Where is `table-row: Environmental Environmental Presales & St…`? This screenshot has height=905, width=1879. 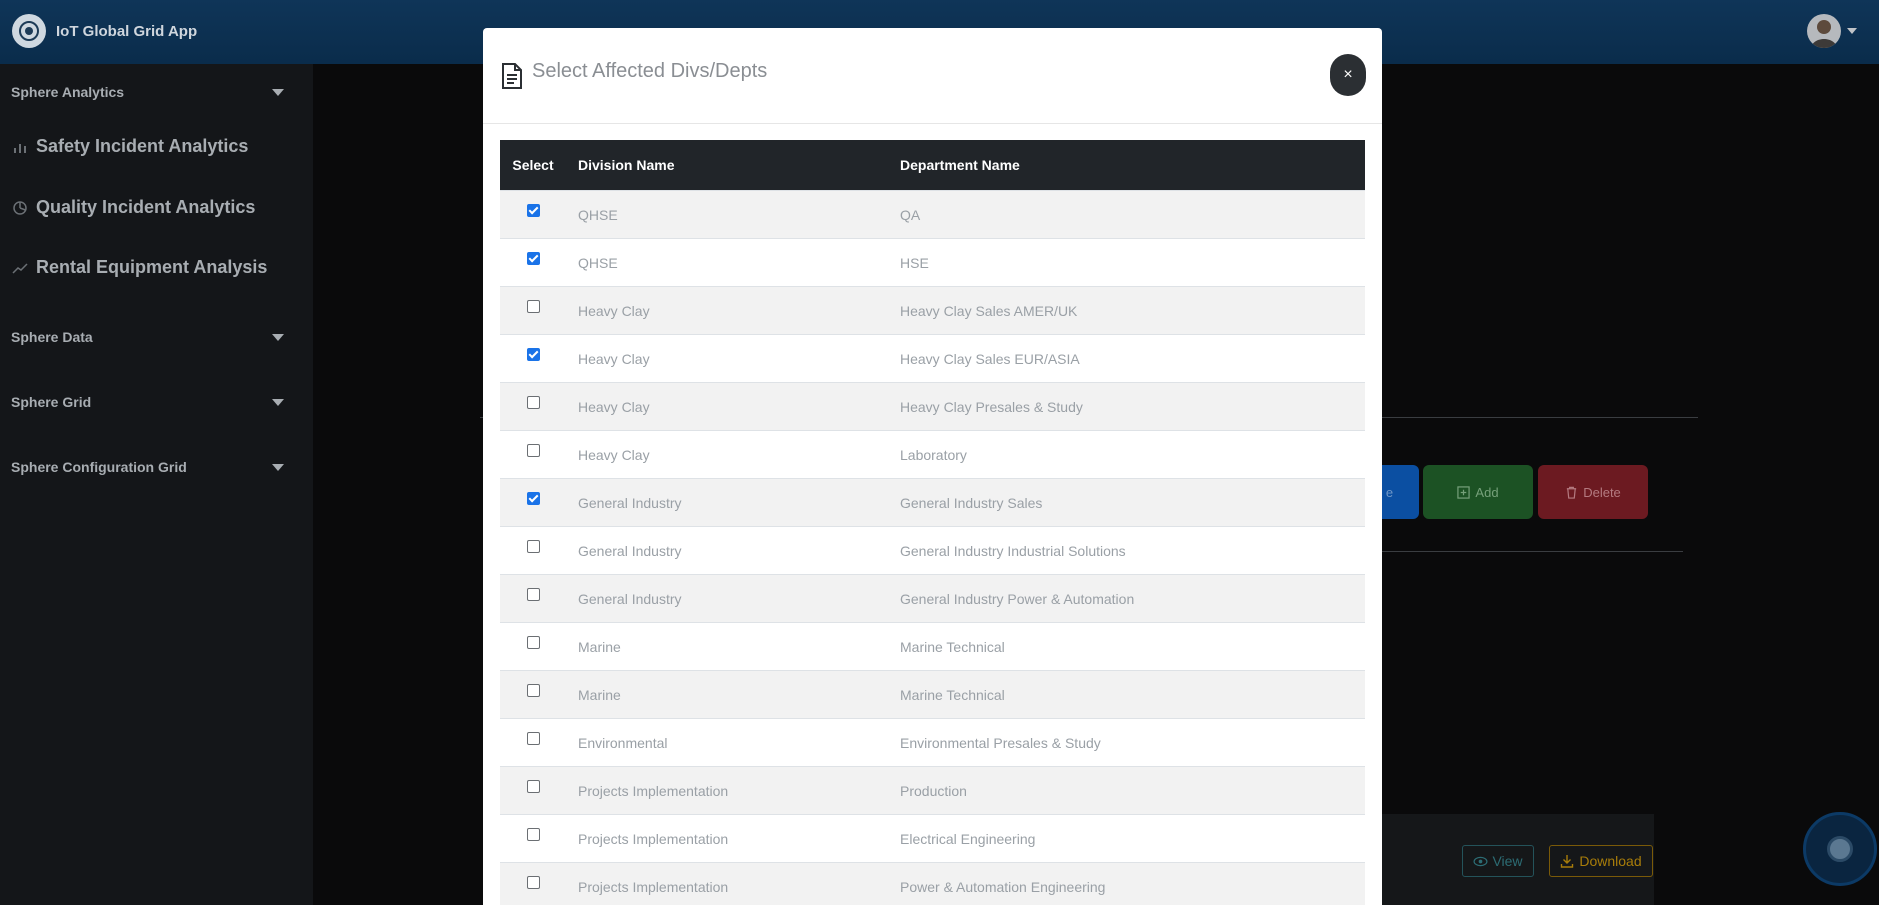 table-row: Environmental Environmental Presales & St… is located at coordinates (932, 742).